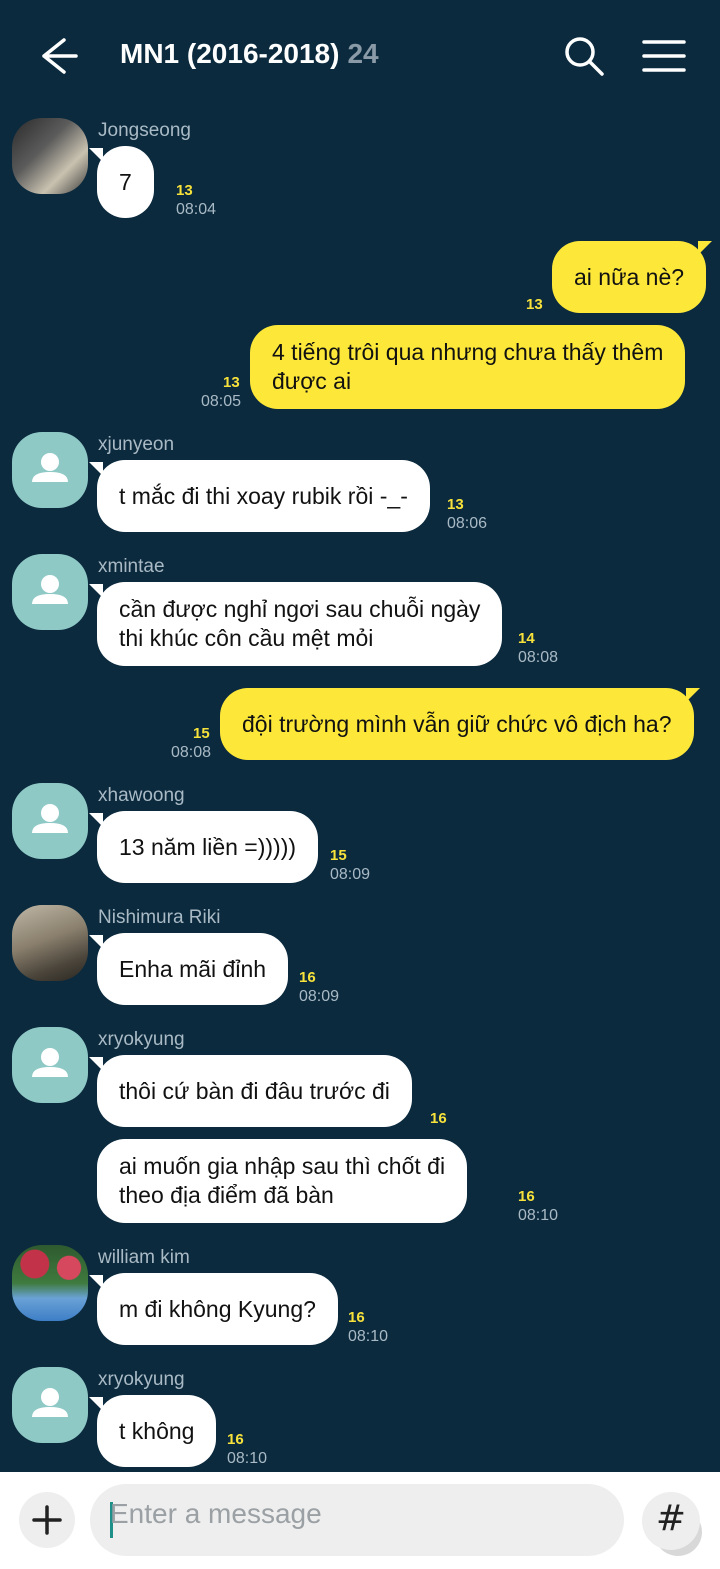 The image size is (720, 1569). I want to click on message-bubble: thôi cứ bàn đi đâu trước đi, so click(250, 1091).